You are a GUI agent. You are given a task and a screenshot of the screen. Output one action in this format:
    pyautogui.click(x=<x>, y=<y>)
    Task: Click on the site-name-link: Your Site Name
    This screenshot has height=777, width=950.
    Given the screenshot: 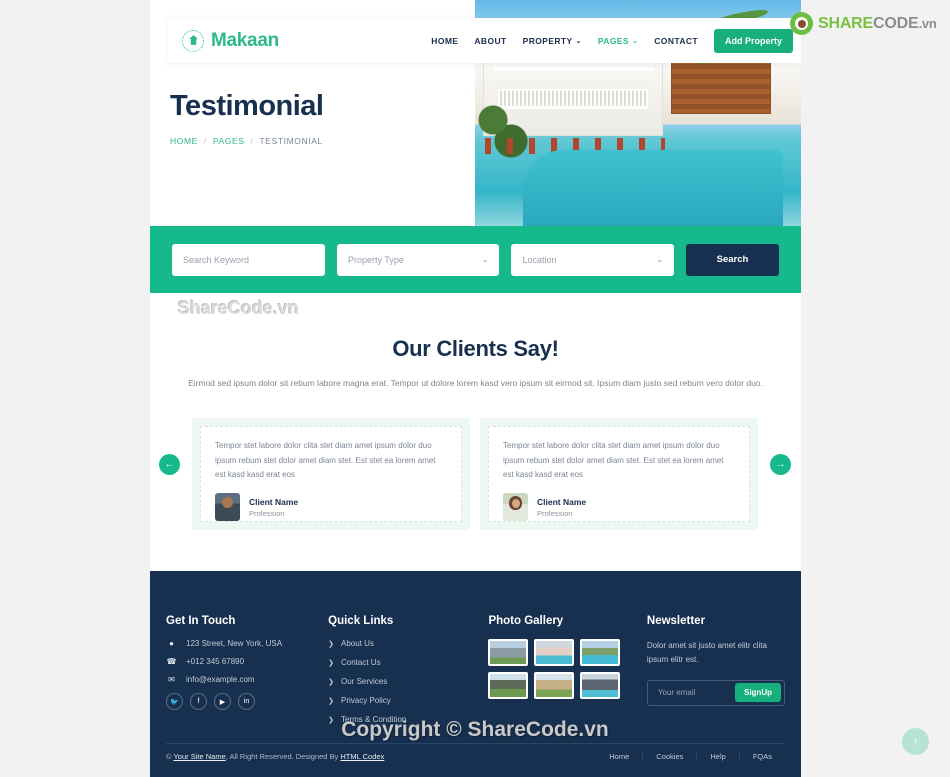 What is the action you would take?
    pyautogui.click(x=199, y=756)
    